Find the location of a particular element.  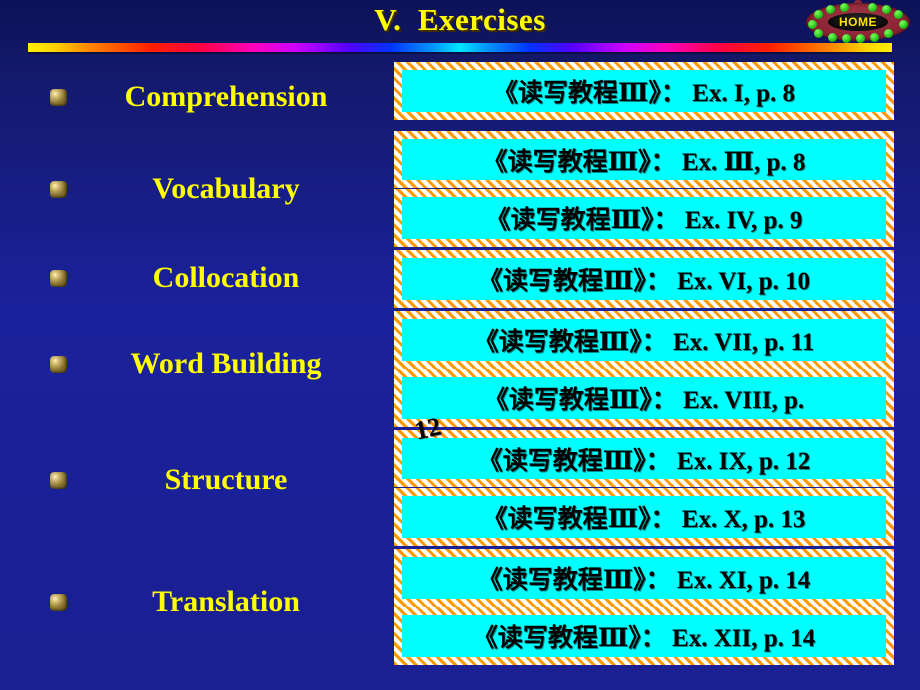

exercise-label: 《读写教程Ⅲ》： Ex. XII, p. 14 is located at coordinates (644, 638).